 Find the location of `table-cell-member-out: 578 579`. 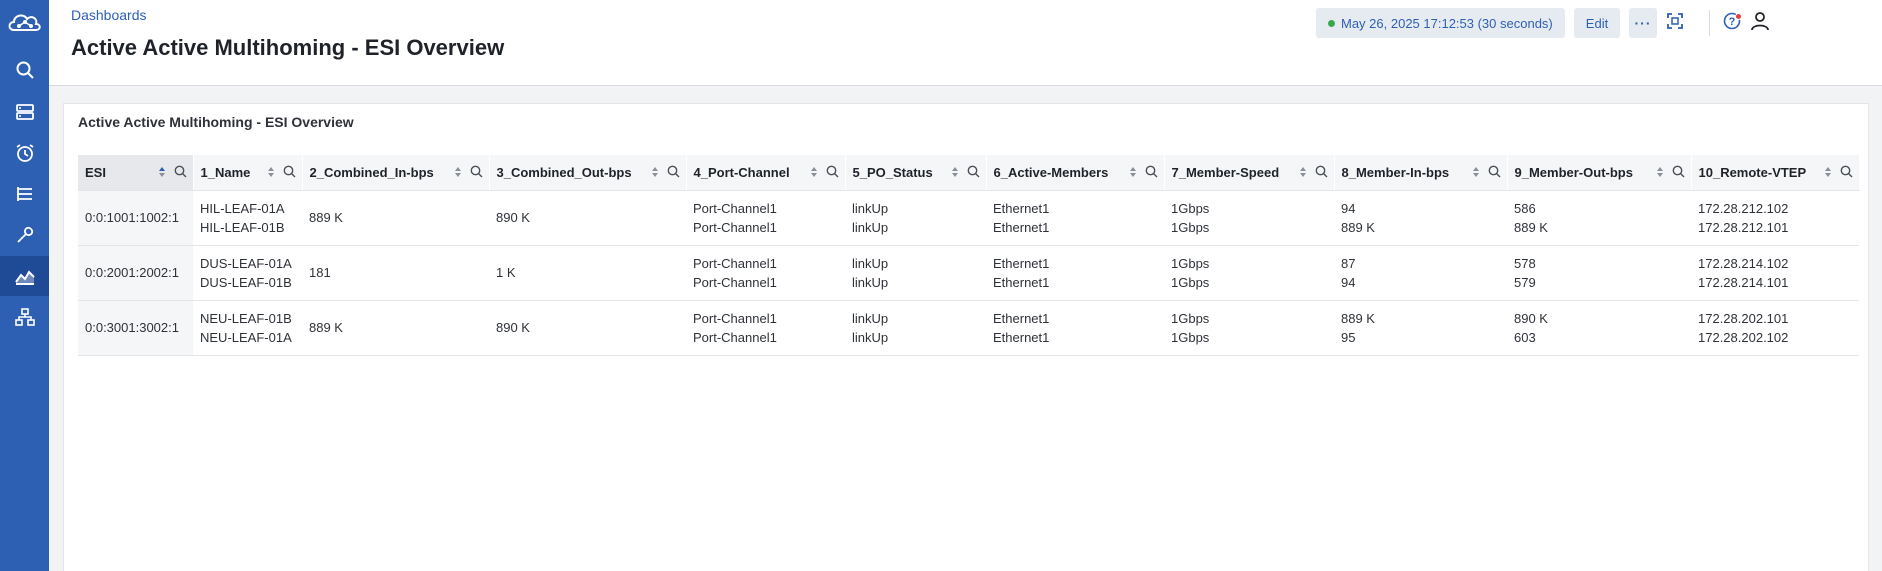

table-cell-member-out: 578 579 is located at coordinates (1599, 273).